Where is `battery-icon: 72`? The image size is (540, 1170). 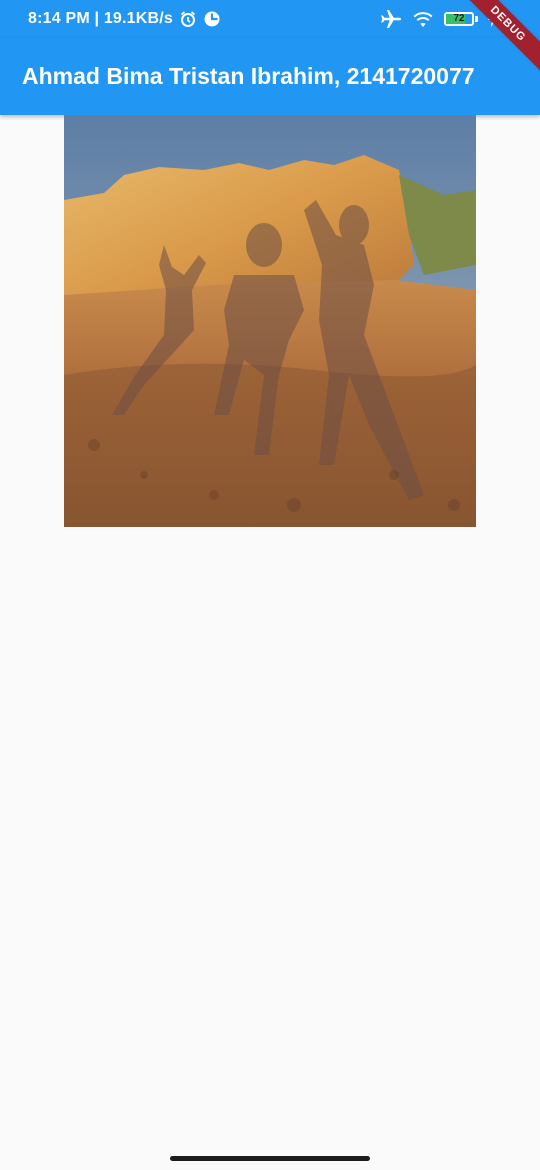 battery-icon: 72 is located at coordinates (461, 19).